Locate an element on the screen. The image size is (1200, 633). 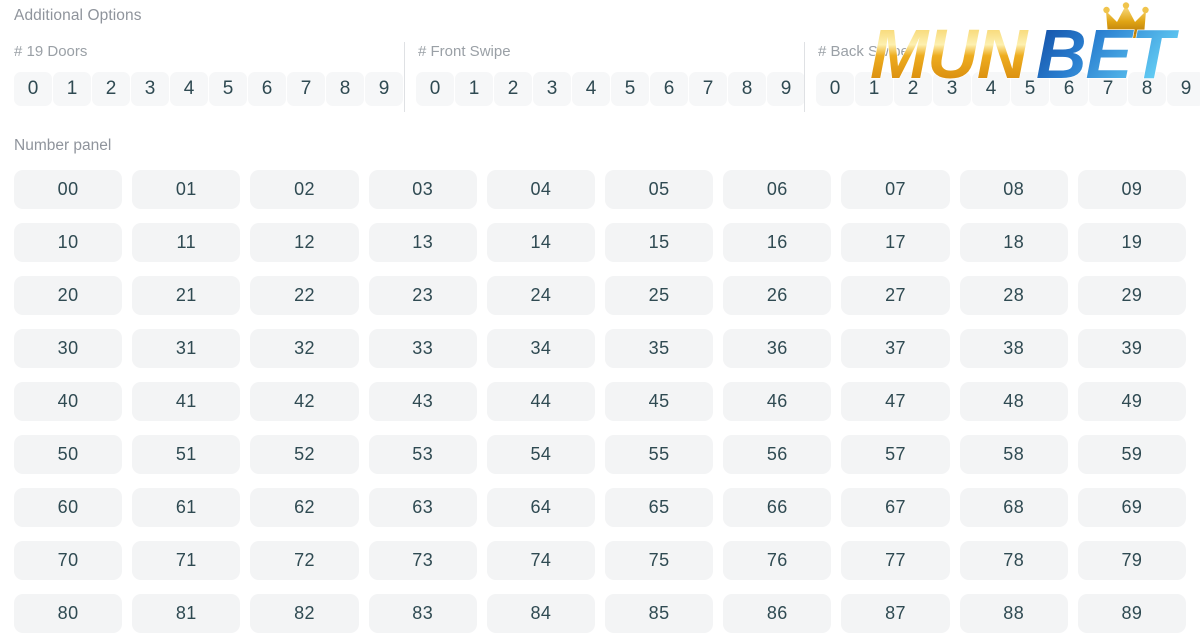
number-cell: 07 is located at coordinates (895, 189).